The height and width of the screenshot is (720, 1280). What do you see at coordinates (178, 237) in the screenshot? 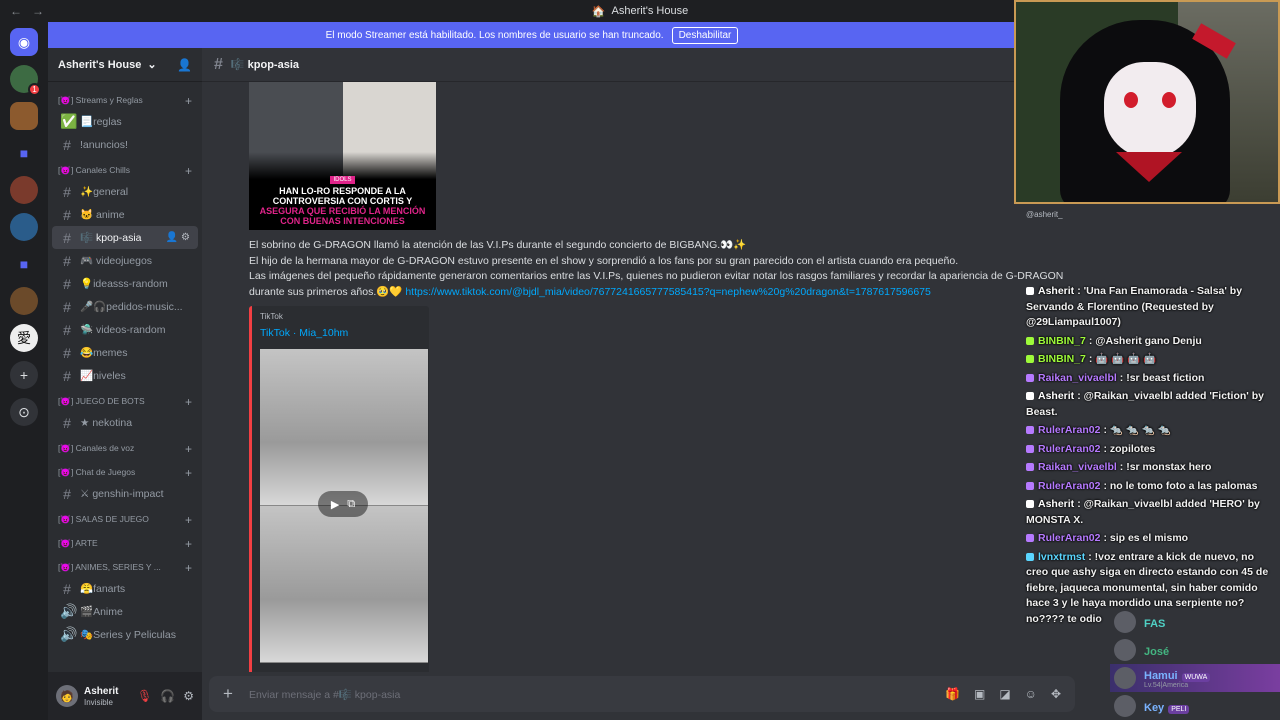
I see `channel-settings-icon: 👤 ⚙` at bounding box center [178, 237].